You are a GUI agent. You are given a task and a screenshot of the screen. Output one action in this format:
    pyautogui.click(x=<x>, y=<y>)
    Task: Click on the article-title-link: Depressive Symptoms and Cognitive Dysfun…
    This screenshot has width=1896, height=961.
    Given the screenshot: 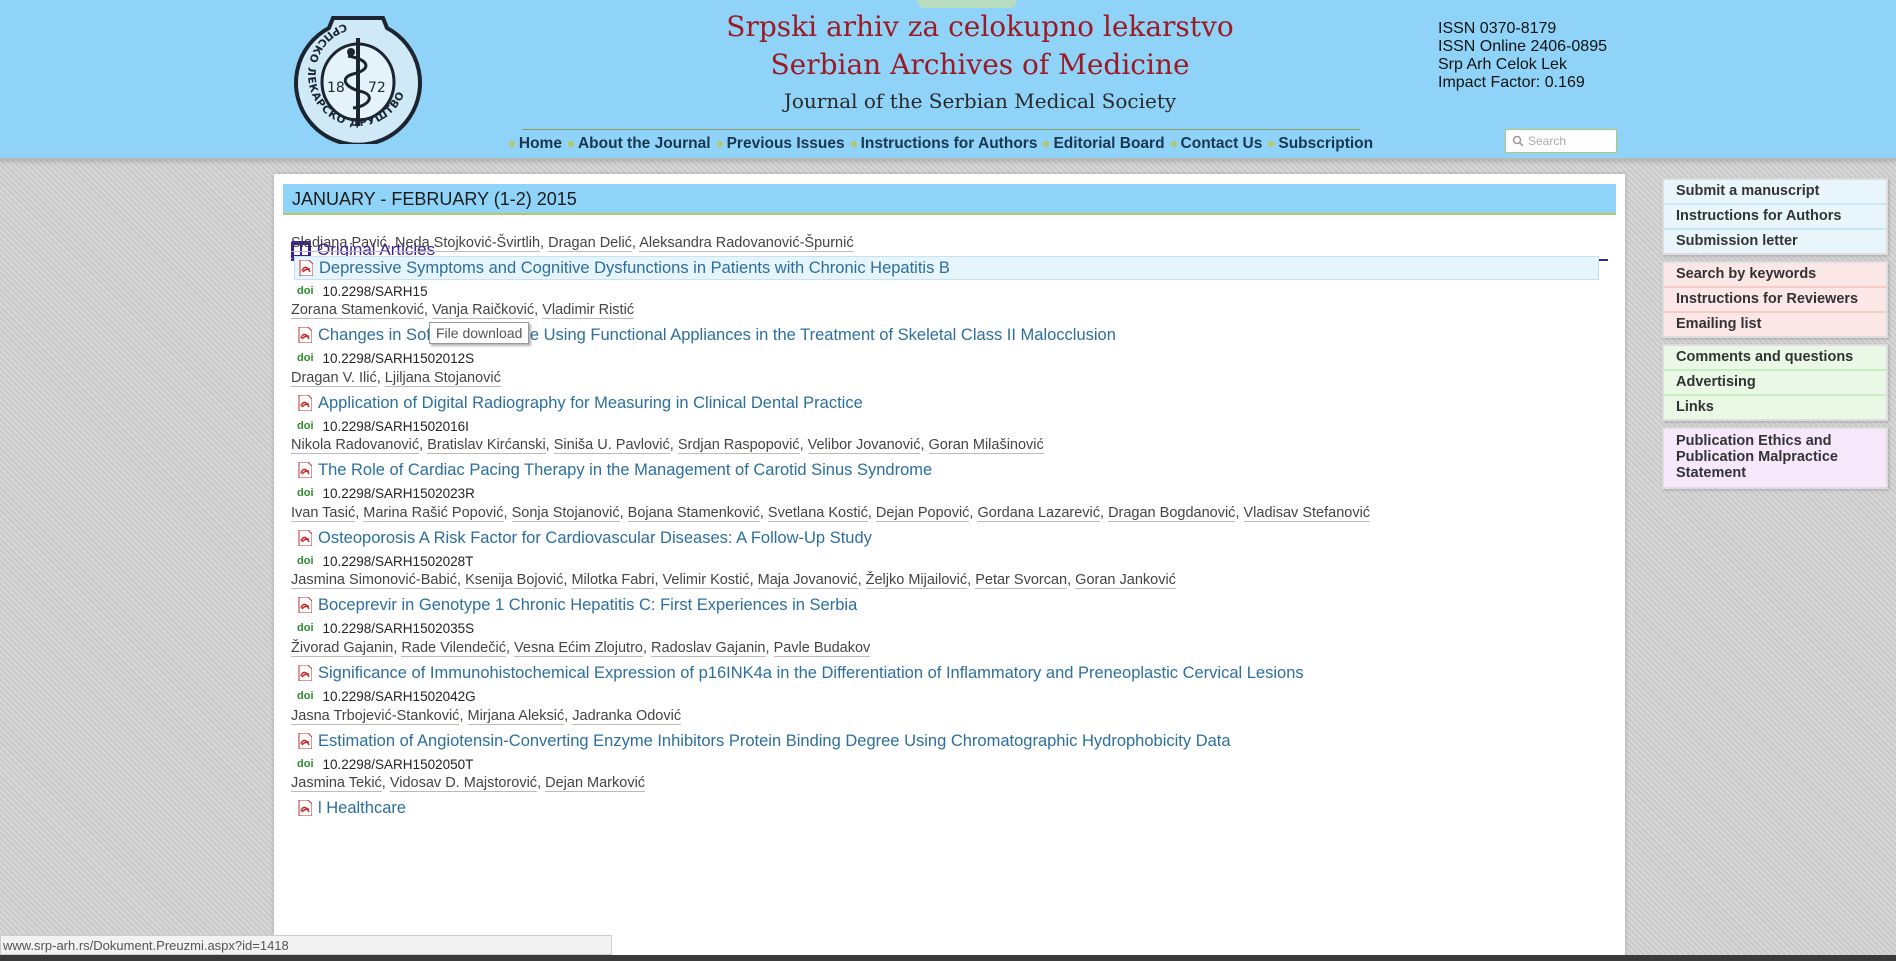 What is the action you would take?
    pyautogui.click(x=634, y=268)
    